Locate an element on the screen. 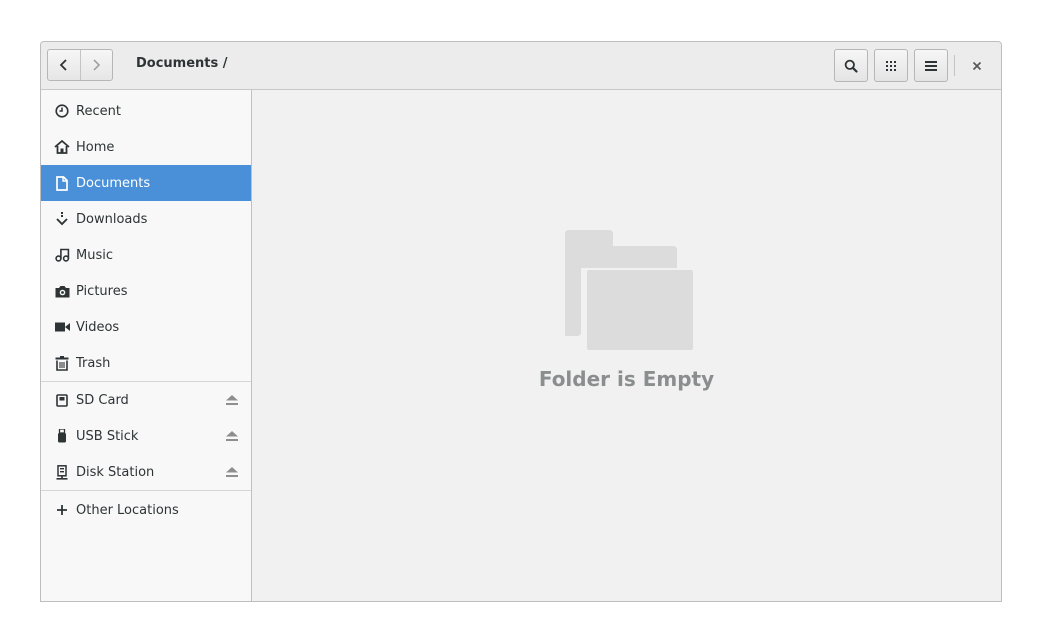 Image resolution: width=1040 pixels, height=640 pixels. sd-card-icon is located at coordinates (62, 400).